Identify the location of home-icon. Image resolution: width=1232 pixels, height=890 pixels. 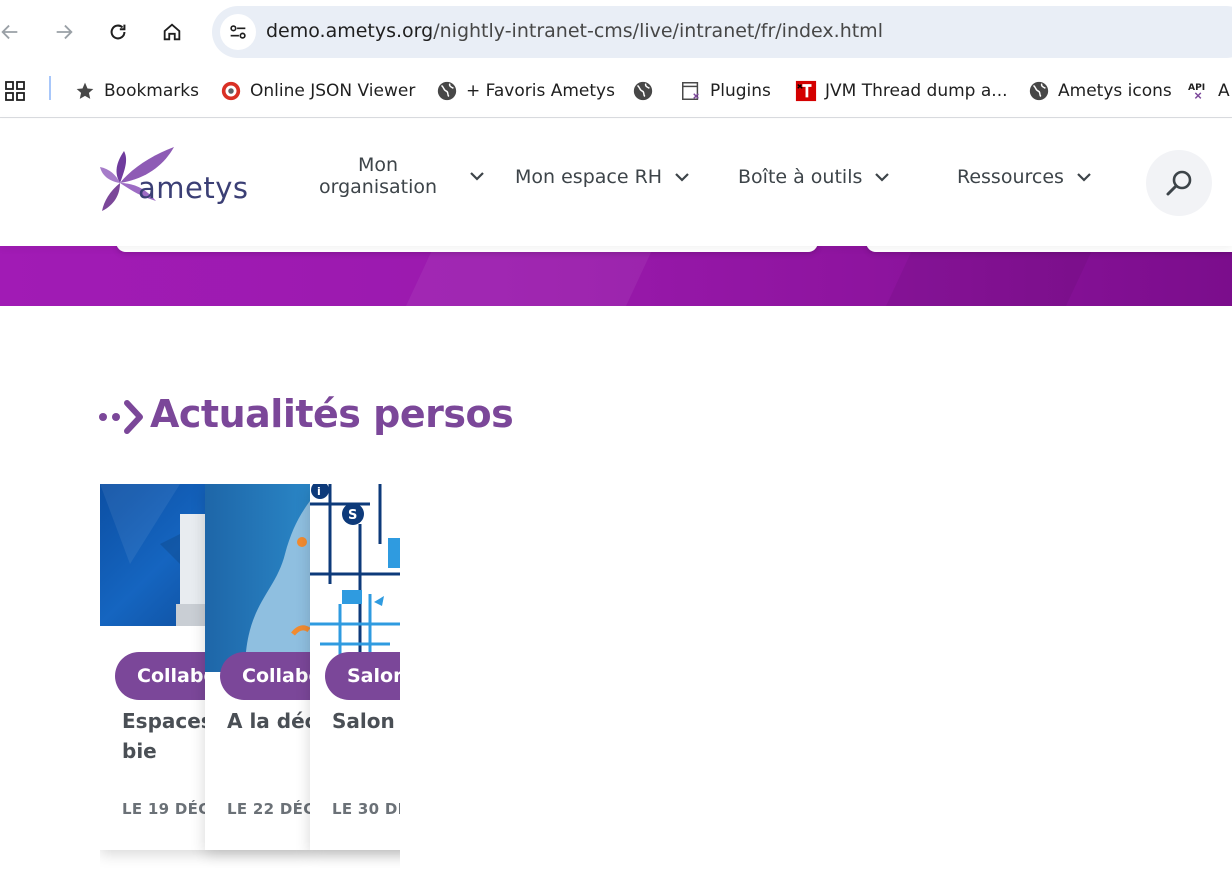
(172, 32).